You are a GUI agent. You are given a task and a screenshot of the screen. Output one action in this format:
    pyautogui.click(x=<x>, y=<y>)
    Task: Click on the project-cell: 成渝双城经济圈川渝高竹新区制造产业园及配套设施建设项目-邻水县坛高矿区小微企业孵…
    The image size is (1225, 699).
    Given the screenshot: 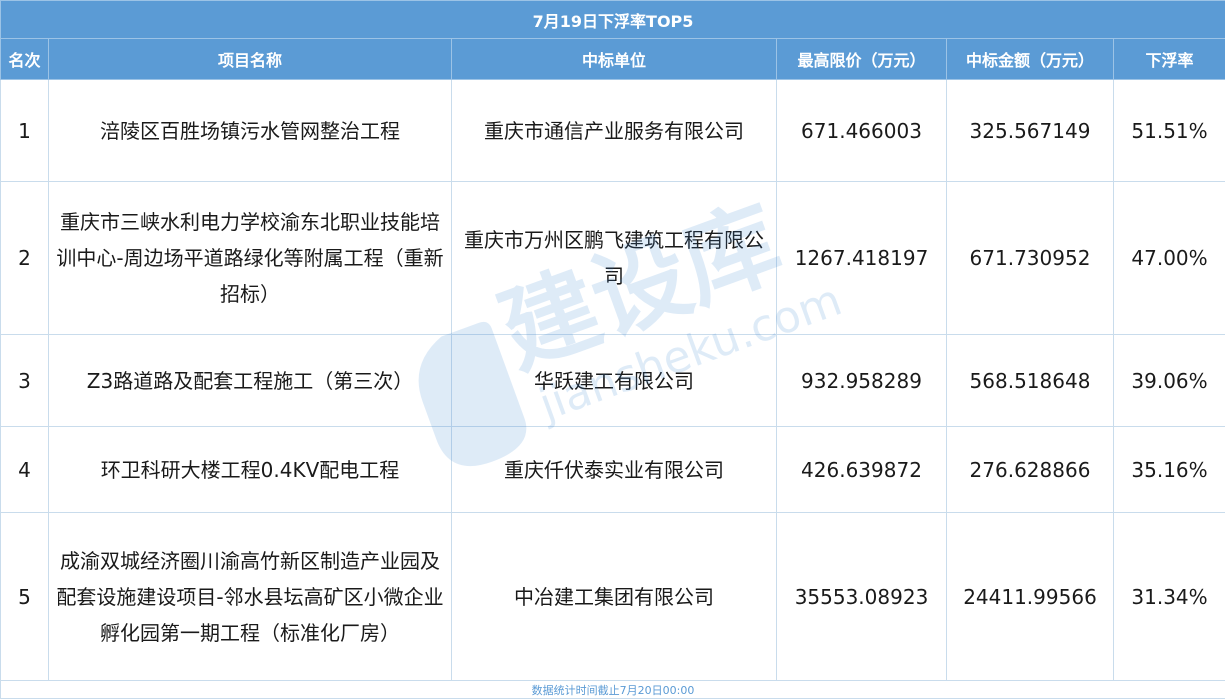 What is the action you would take?
    pyautogui.click(x=250, y=596)
    